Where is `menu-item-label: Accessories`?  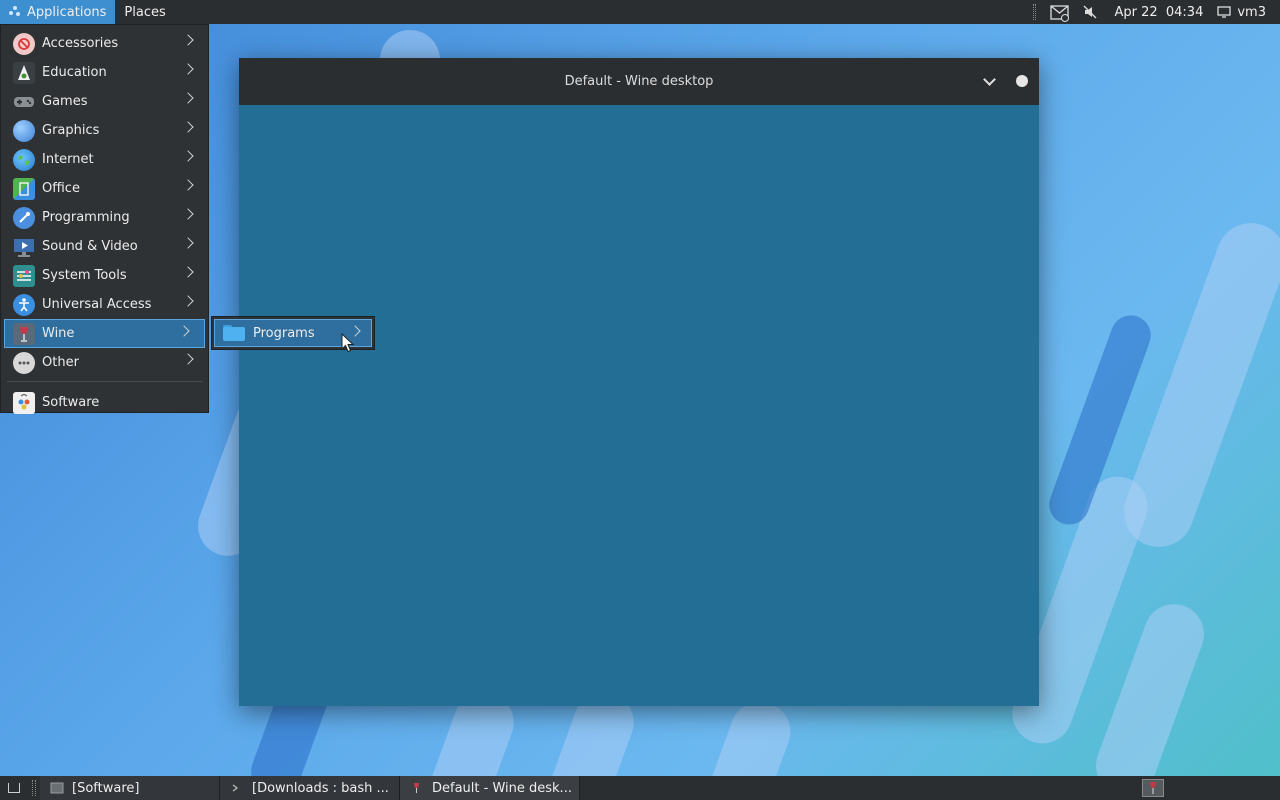 menu-item-label: Accessories is located at coordinates (80, 43).